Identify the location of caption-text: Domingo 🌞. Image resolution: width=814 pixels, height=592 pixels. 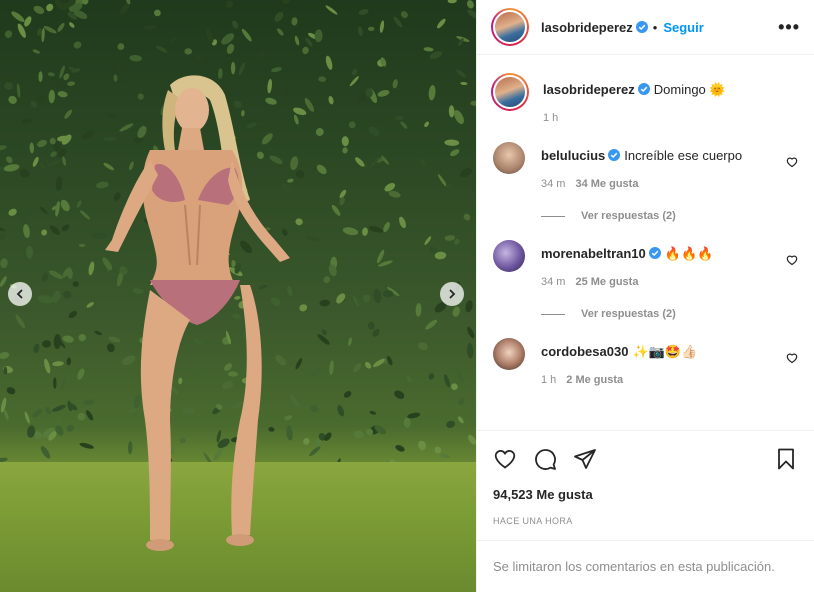
(689, 89).